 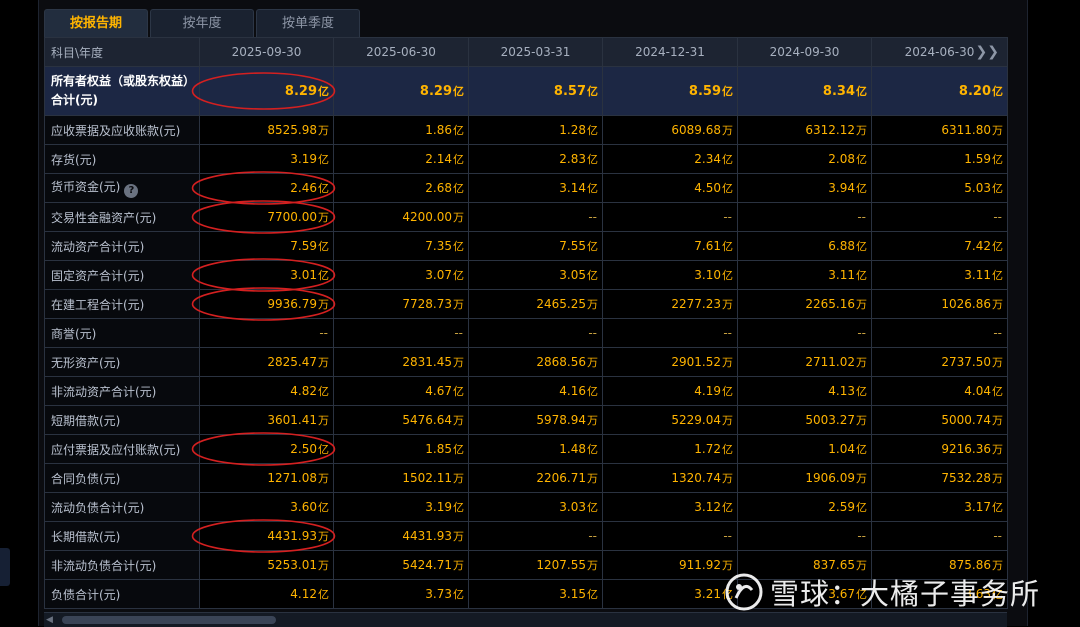 What do you see at coordinates (438, 449) in the screenshot?
I see `cell-value: 1.85` at bounding box center [438, 449].